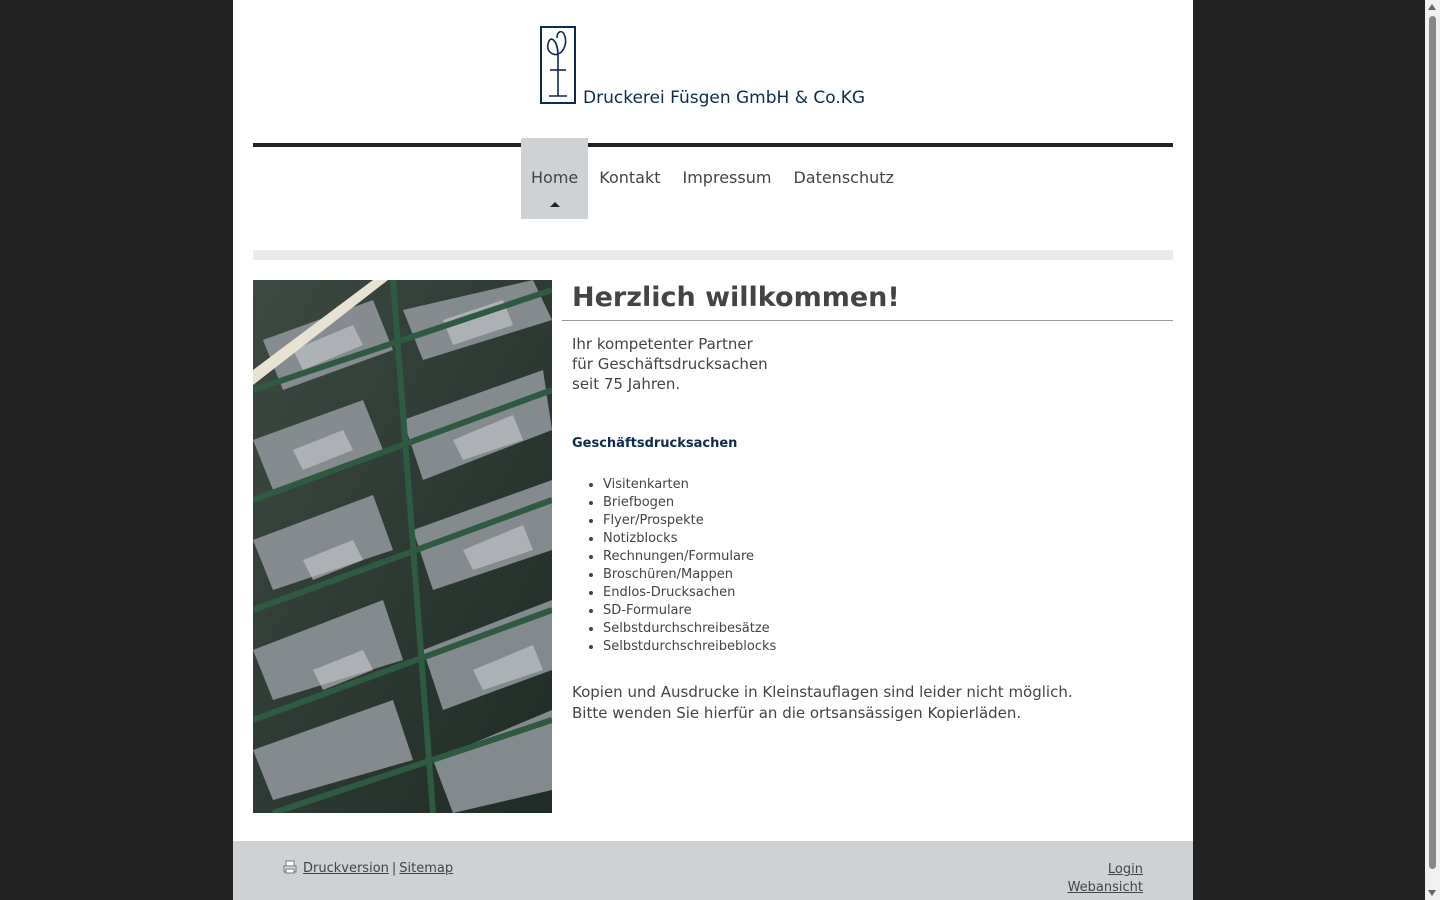  I want to click on nav-item-label: Kontakt, so click(630, 177).